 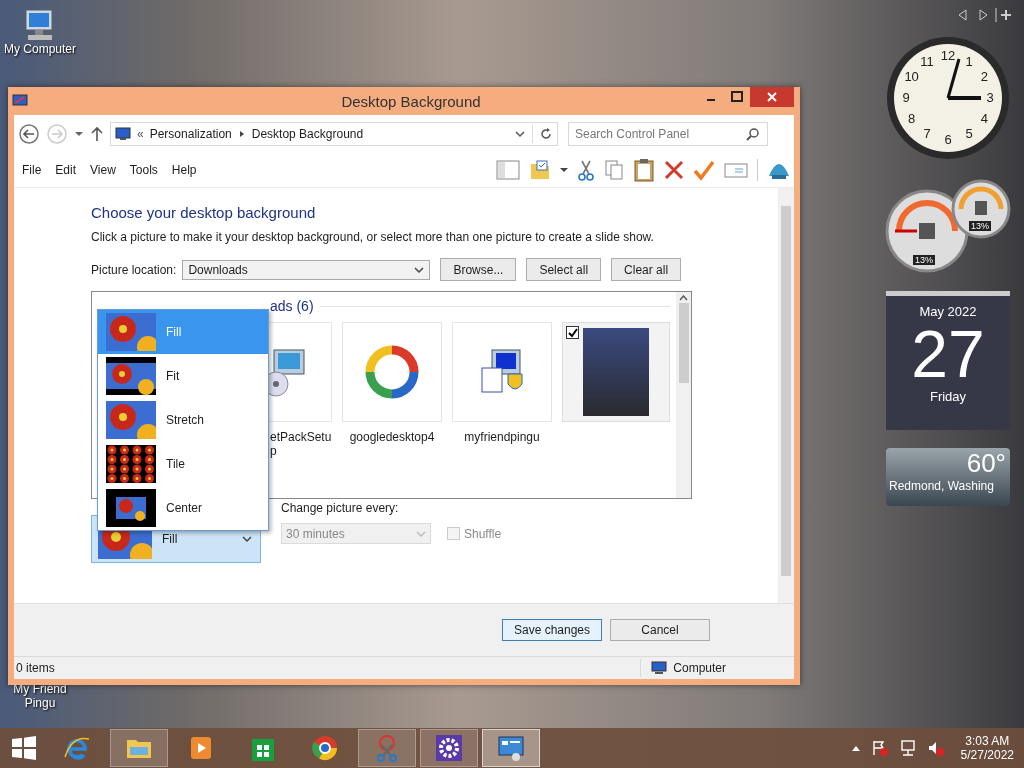 I want to click on picture-location-dropdown: Downloads, so click(x=306, y=269).